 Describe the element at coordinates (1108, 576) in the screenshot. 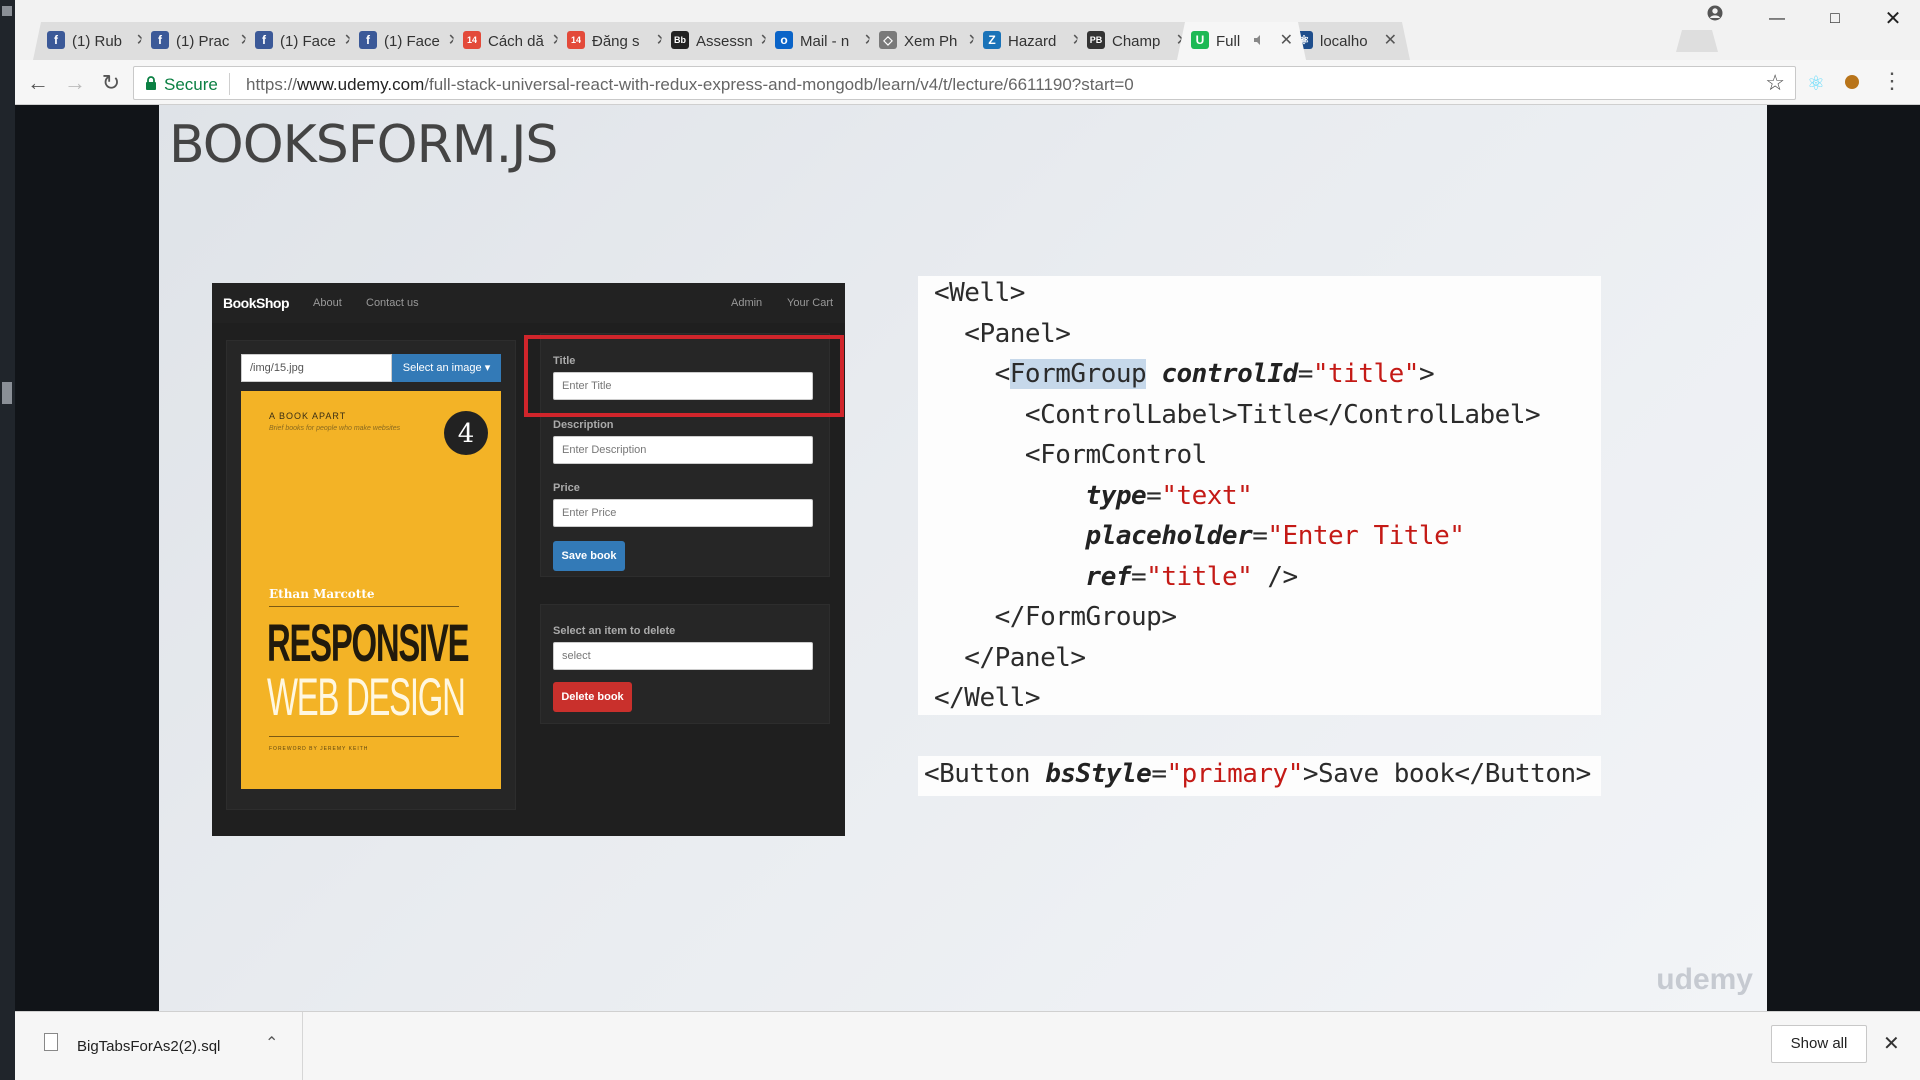

I see `code-token: ref` at that location.